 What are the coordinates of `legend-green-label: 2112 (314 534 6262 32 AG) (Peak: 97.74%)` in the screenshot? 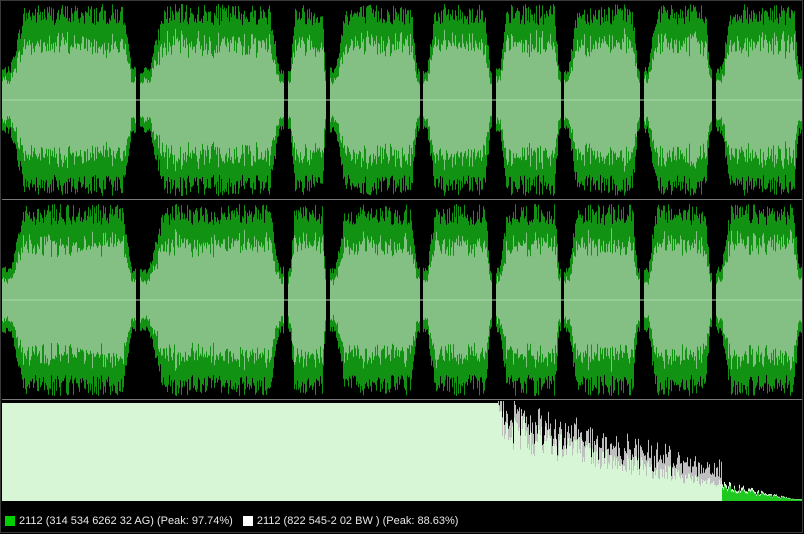 It's located at (126, 521).